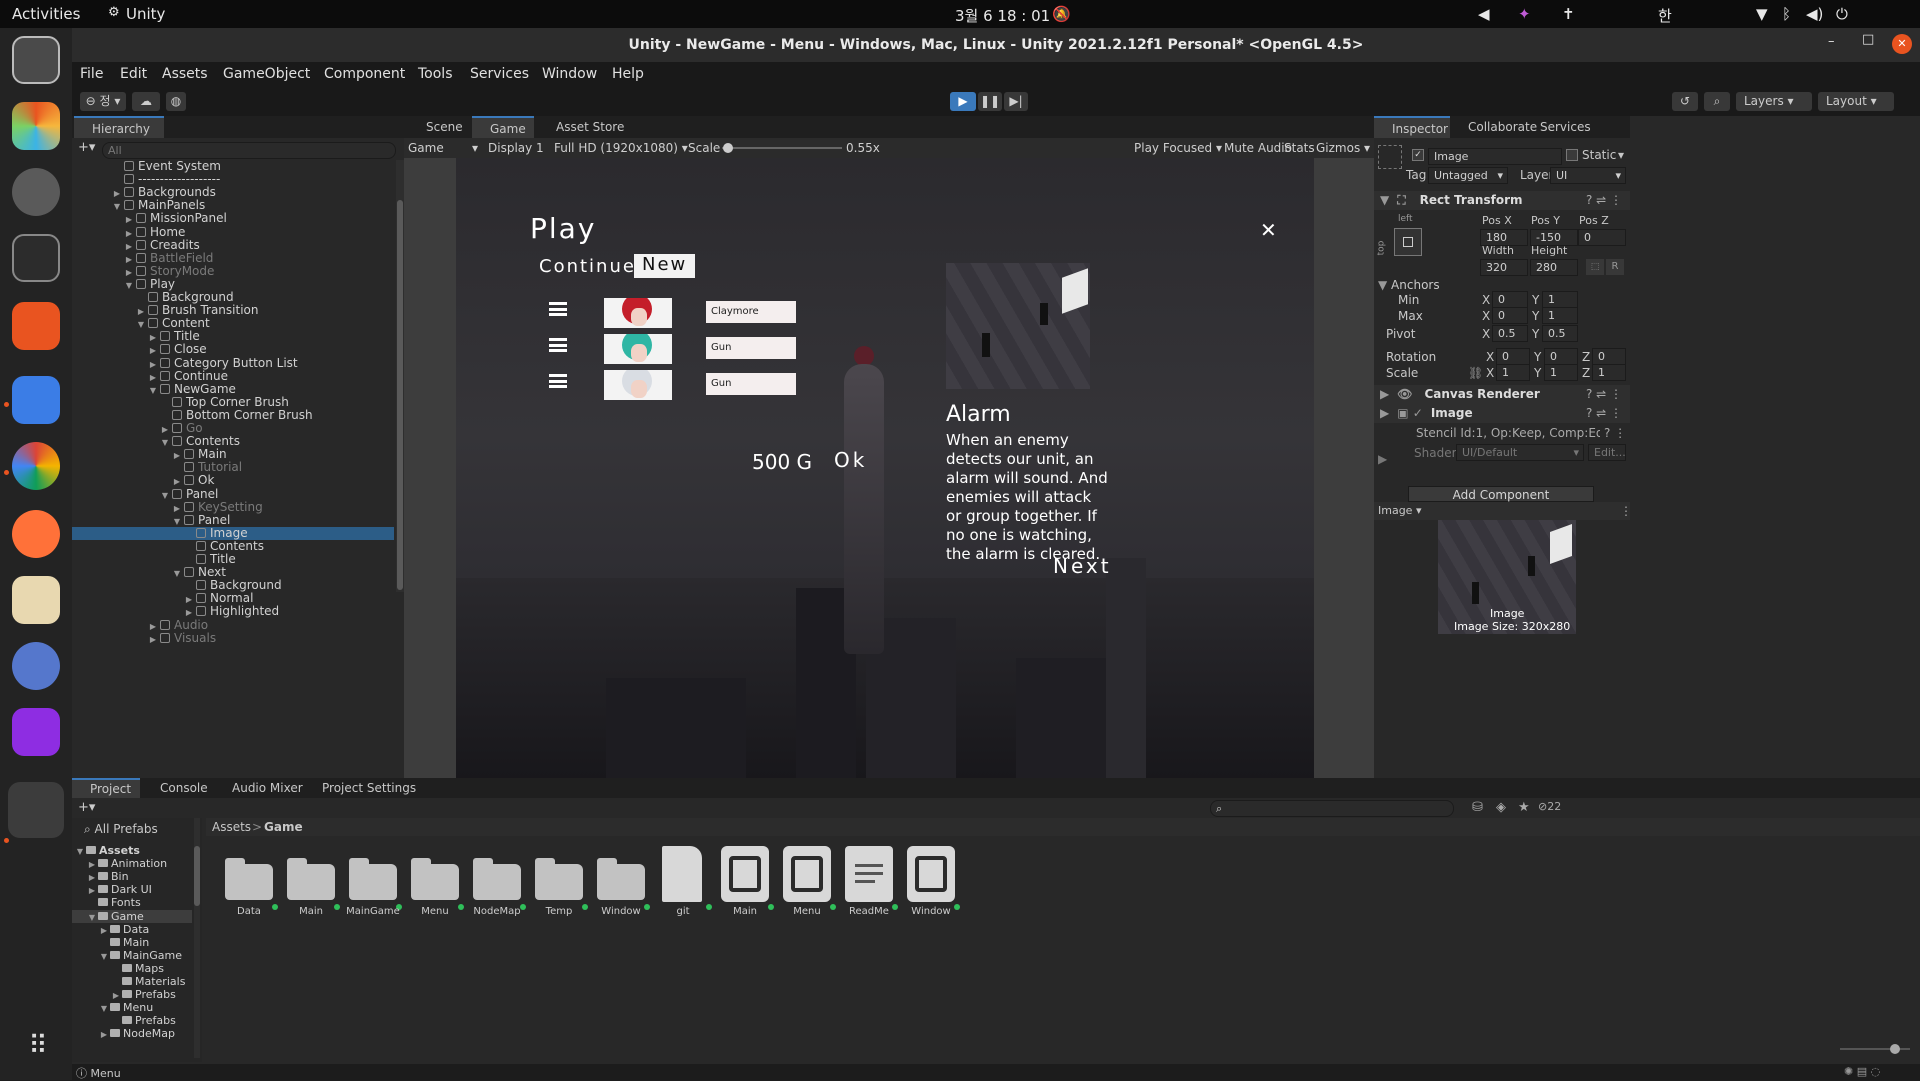 This screenshot has width=1920, height=1081. What do you see at coordinates (1332, 808) in the screenshot?
I see `project-search-input: ⌕` at bounding box center [1332, 808].